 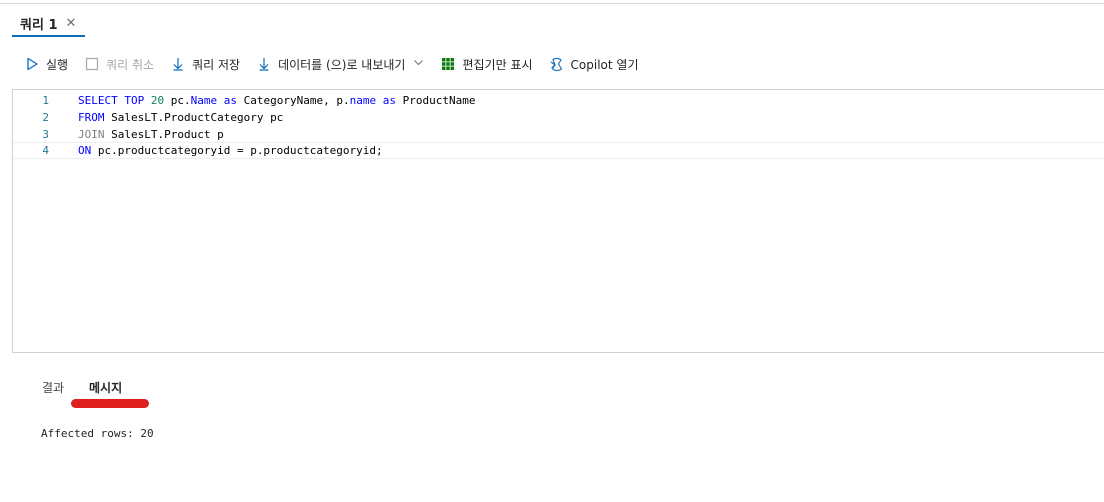 I want to click on top-divider, so click(x=552, y=3).